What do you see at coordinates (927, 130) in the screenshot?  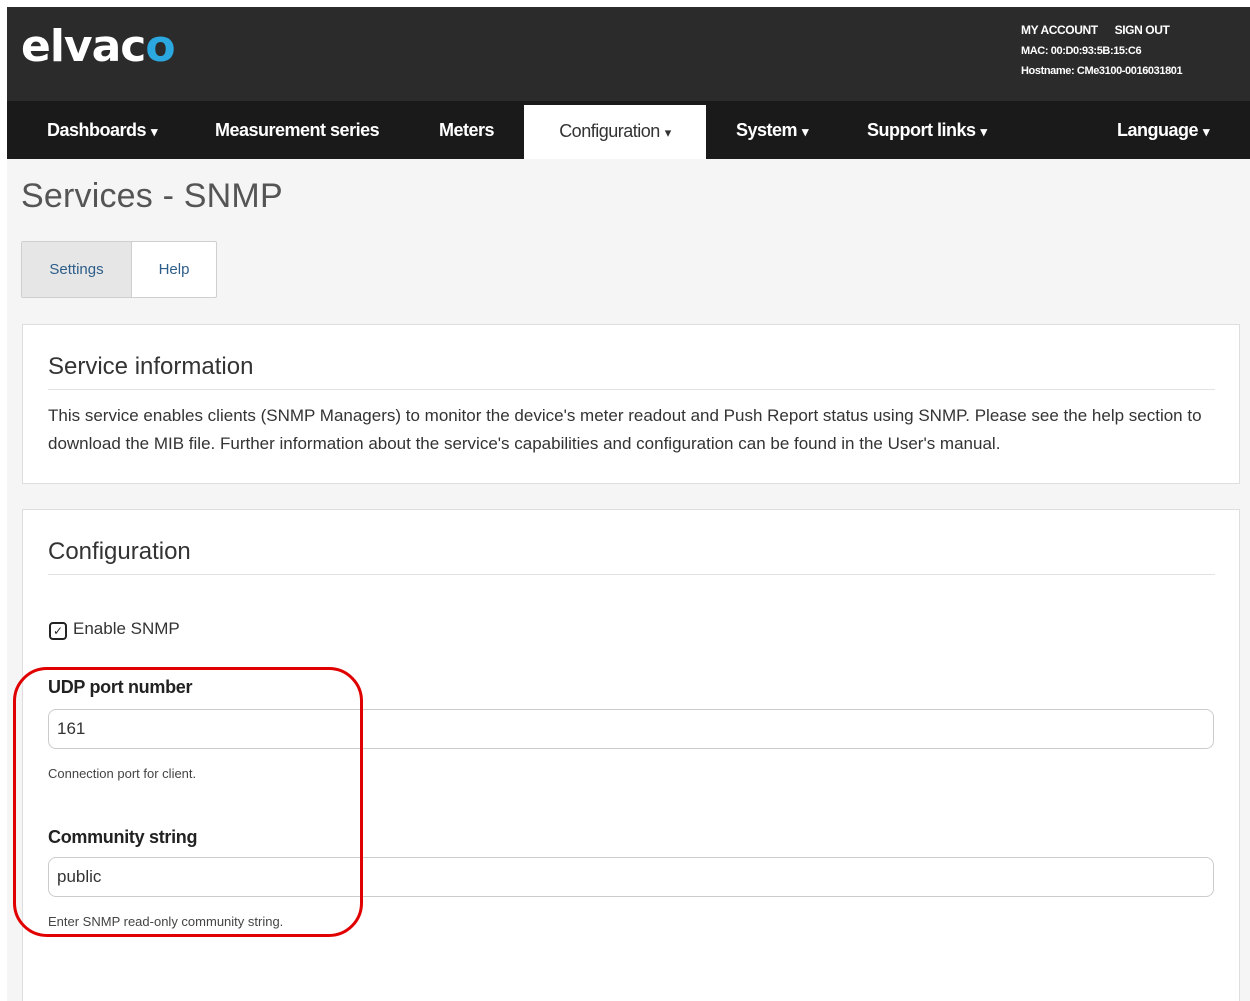 I see `nav-support-links: Support links ▾` at bounding box center [927, 130].